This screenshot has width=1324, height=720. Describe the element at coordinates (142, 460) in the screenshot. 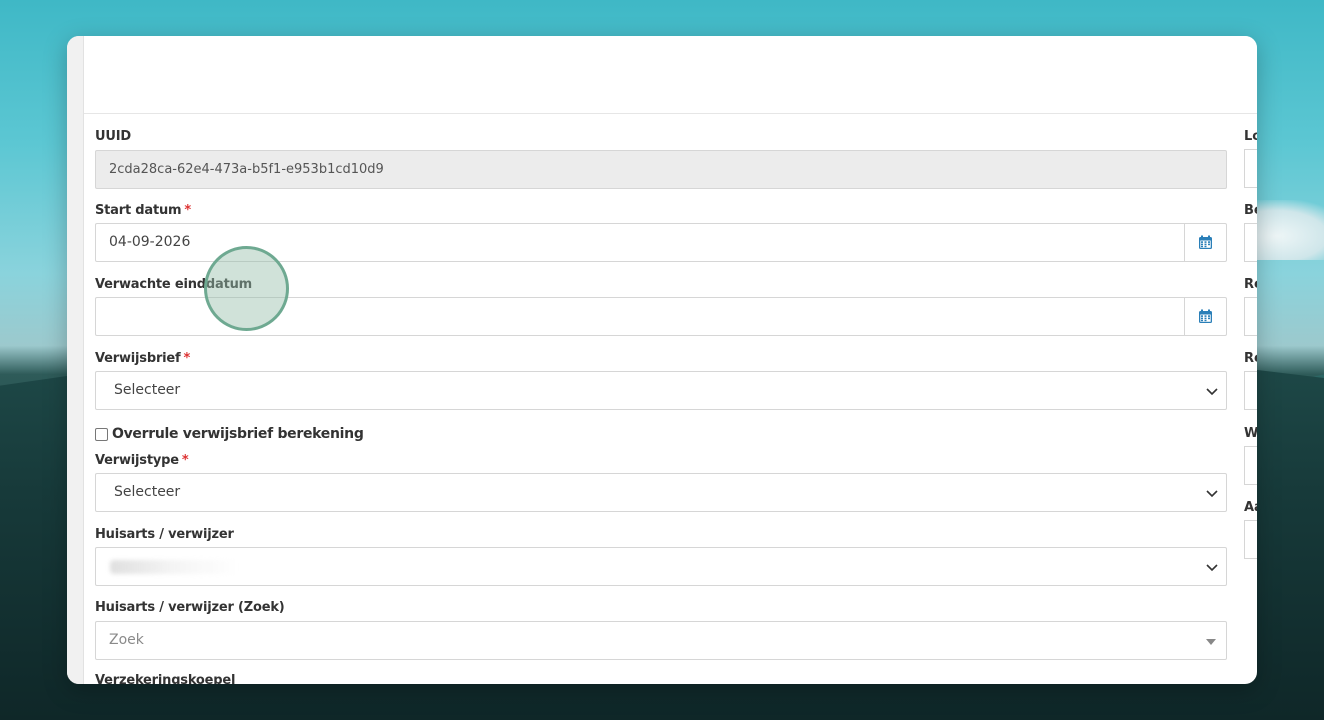

I see `referral-type-label: Verwijstype *` at that location.